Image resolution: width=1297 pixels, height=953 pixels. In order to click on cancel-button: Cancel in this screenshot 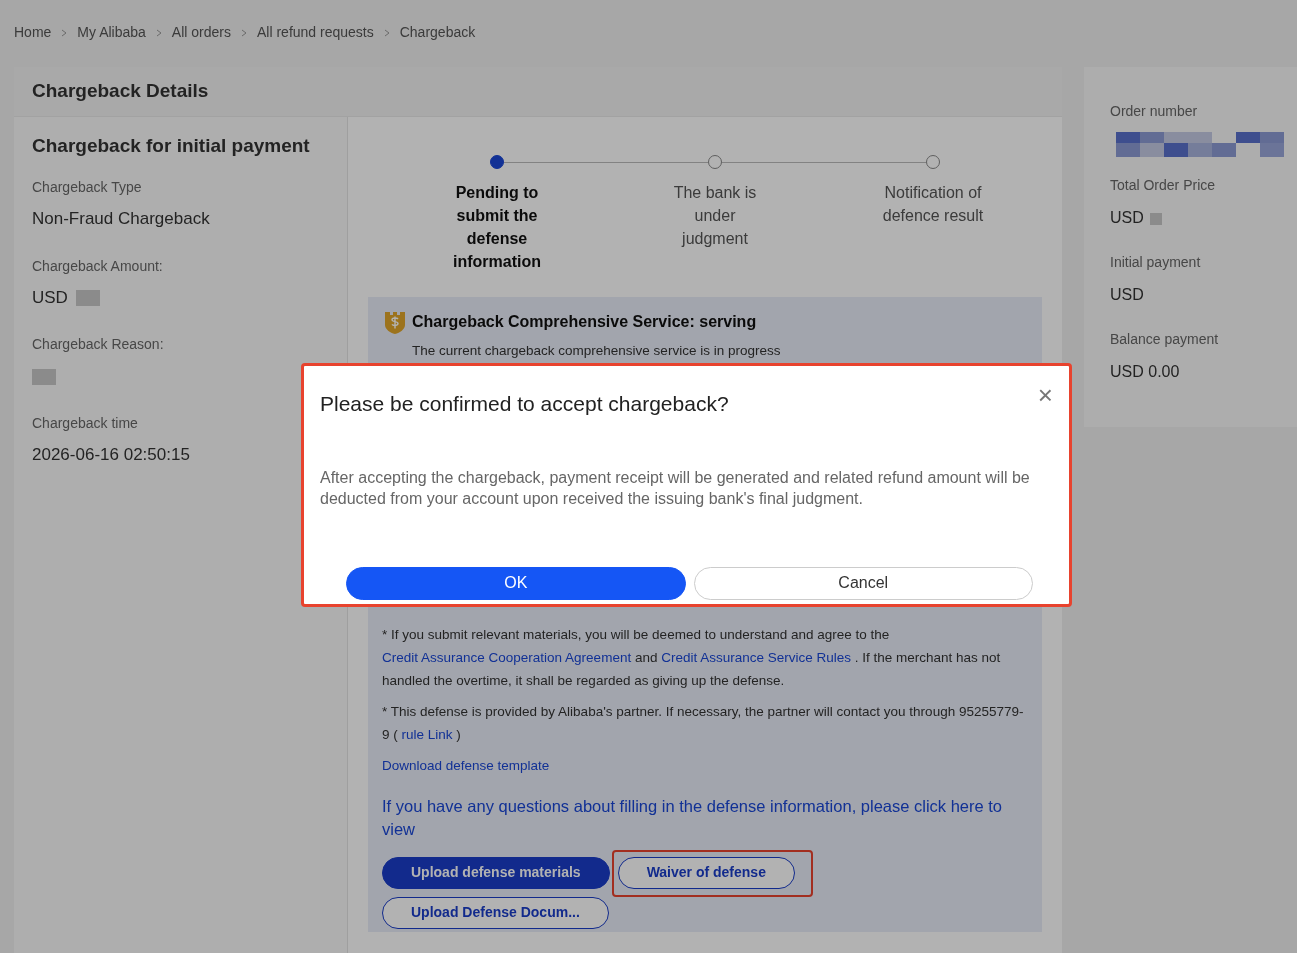, I will do `click(863, 583)`.